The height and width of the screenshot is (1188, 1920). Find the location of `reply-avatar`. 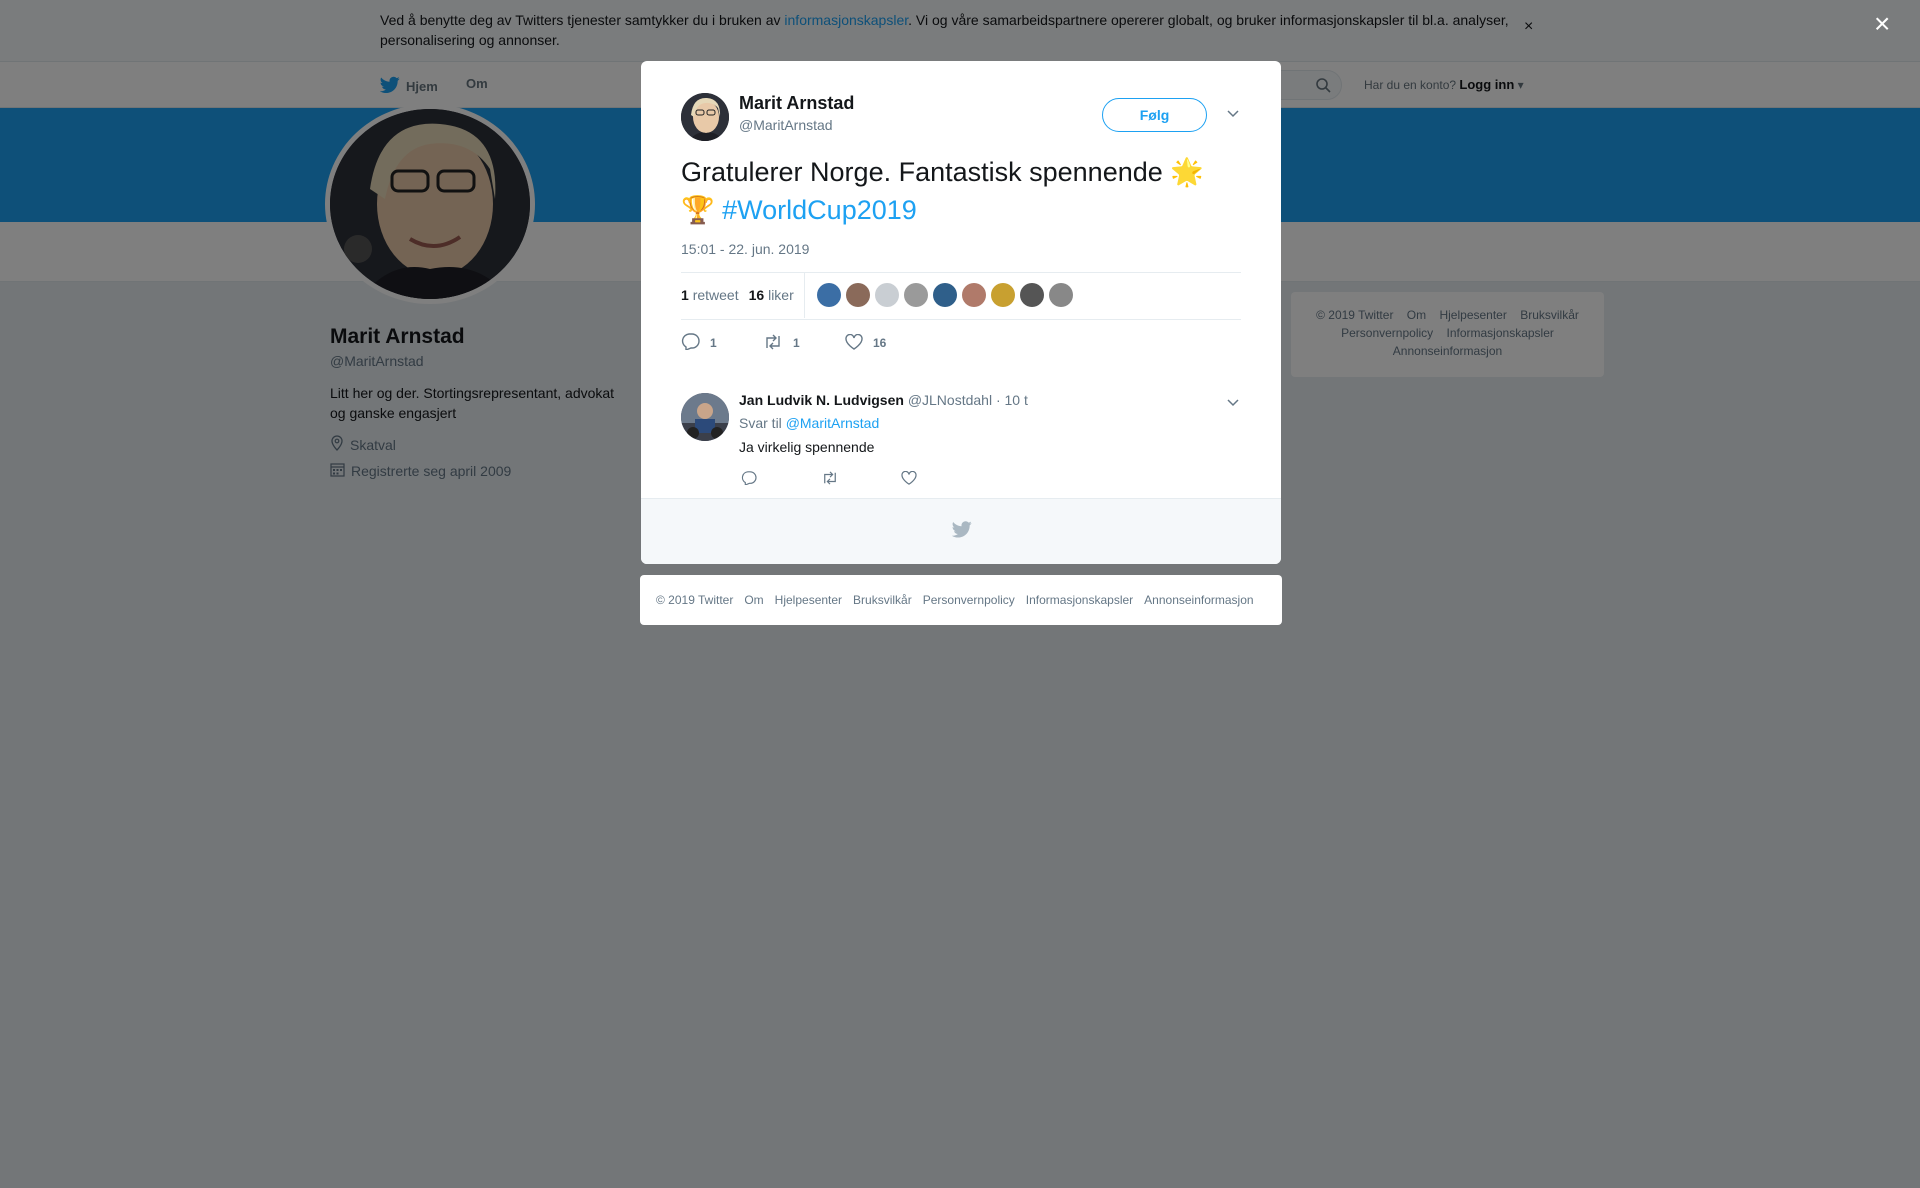

reply-avatar is located at coordinates (705, 417).